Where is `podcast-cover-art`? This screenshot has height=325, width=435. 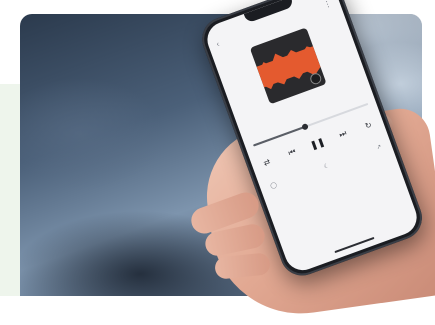
podcast-cover-art is located at coordinates (288, 66).